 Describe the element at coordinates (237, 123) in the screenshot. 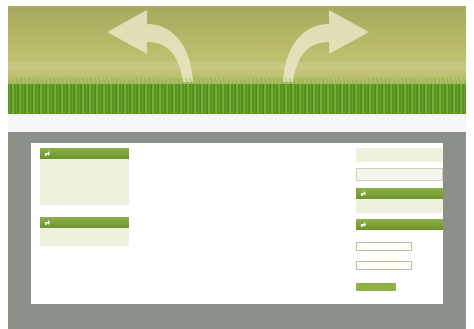

I see `top-bar` at that location.